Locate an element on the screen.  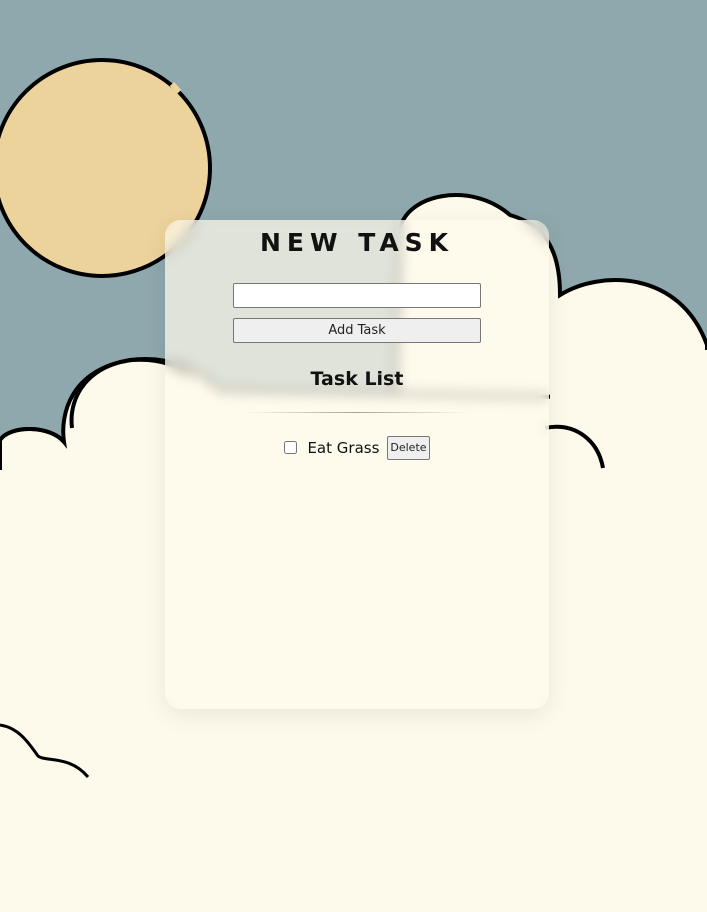
task-item: Eat Grass Delete is located at coordinates (357, 447).